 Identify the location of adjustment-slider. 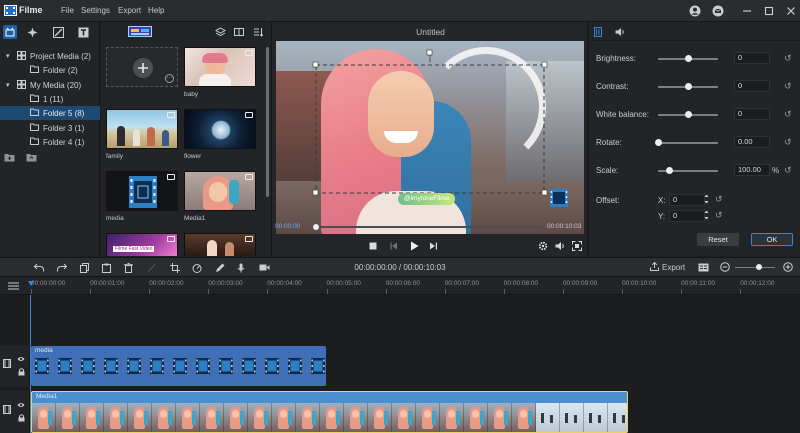
(688, 143).